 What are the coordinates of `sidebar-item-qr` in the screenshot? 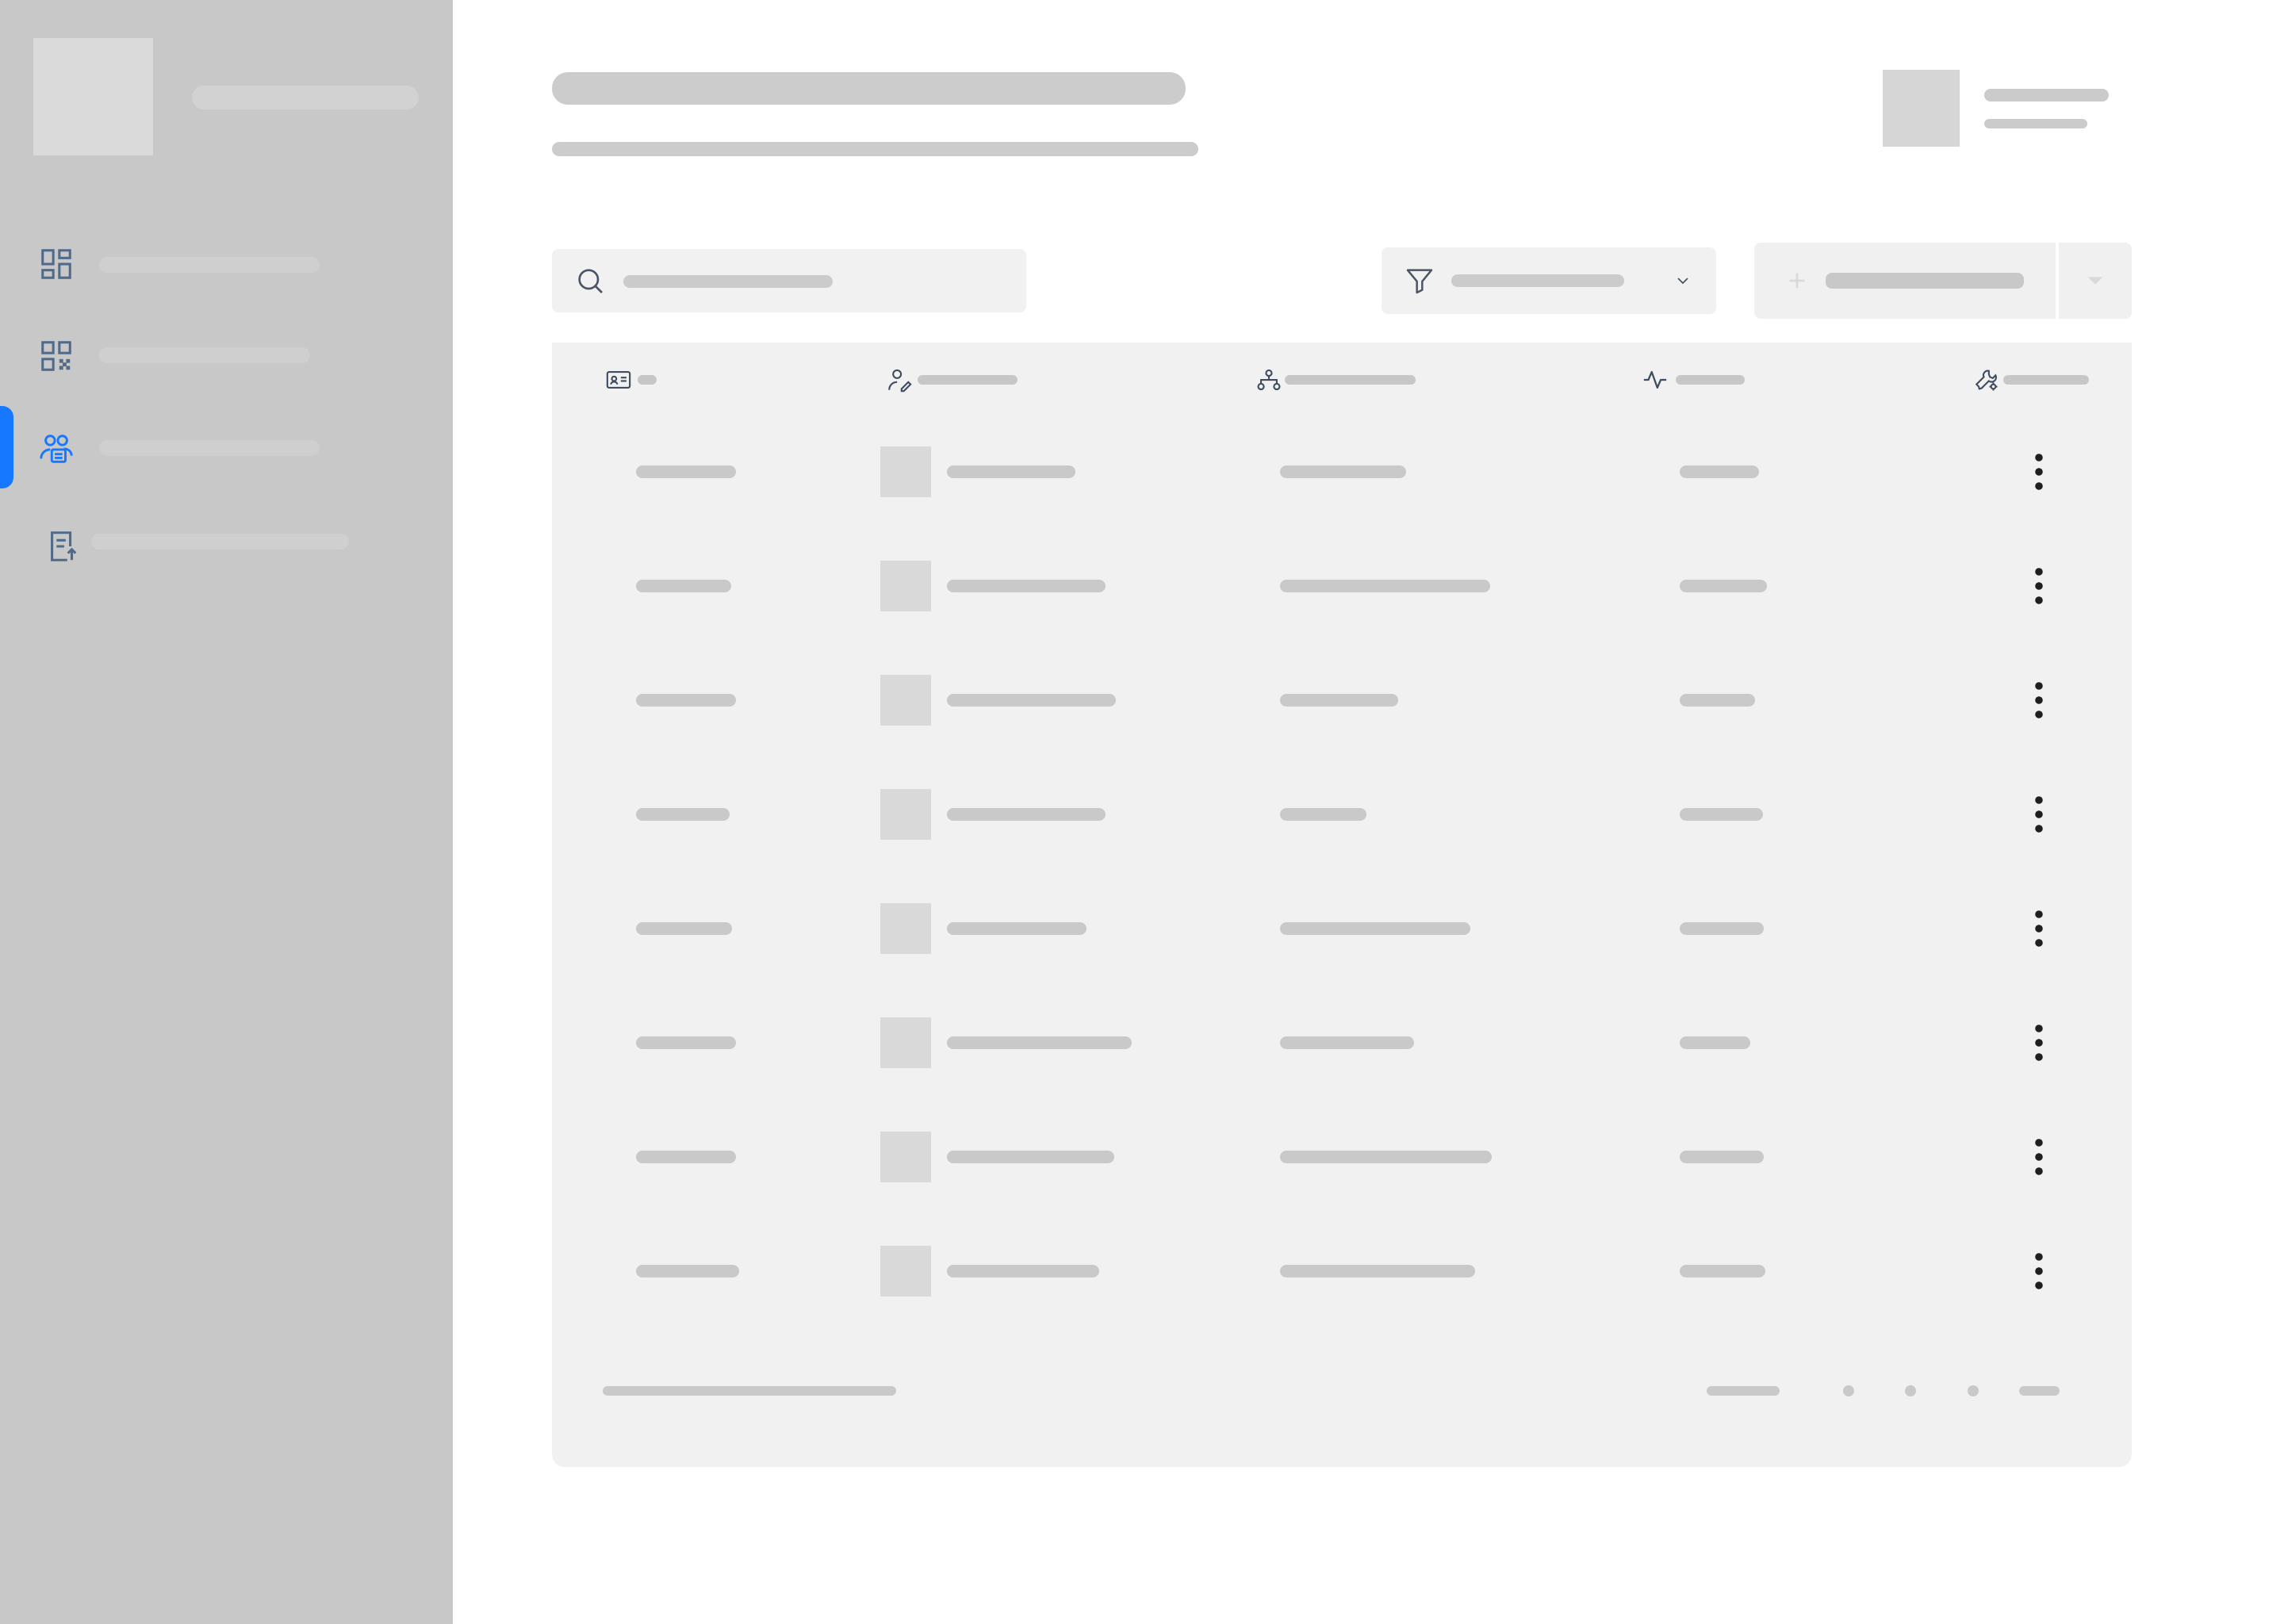 It's located at (226, 356).